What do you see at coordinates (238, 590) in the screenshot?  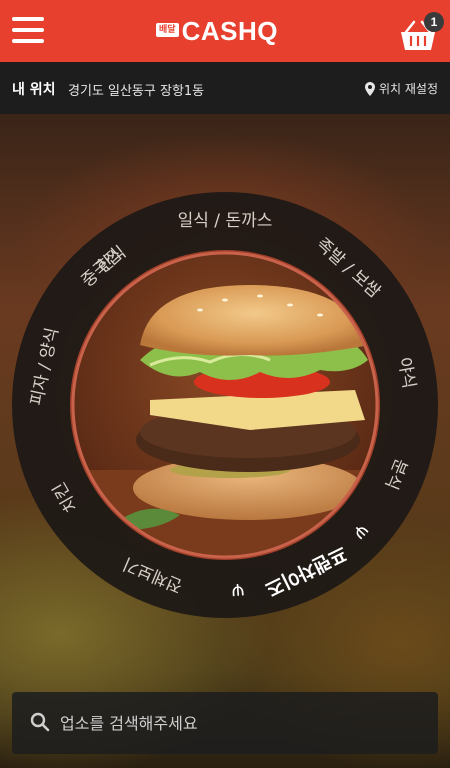 I see `fork-knife-icon: Ψ` at bounding box center [238, 590].